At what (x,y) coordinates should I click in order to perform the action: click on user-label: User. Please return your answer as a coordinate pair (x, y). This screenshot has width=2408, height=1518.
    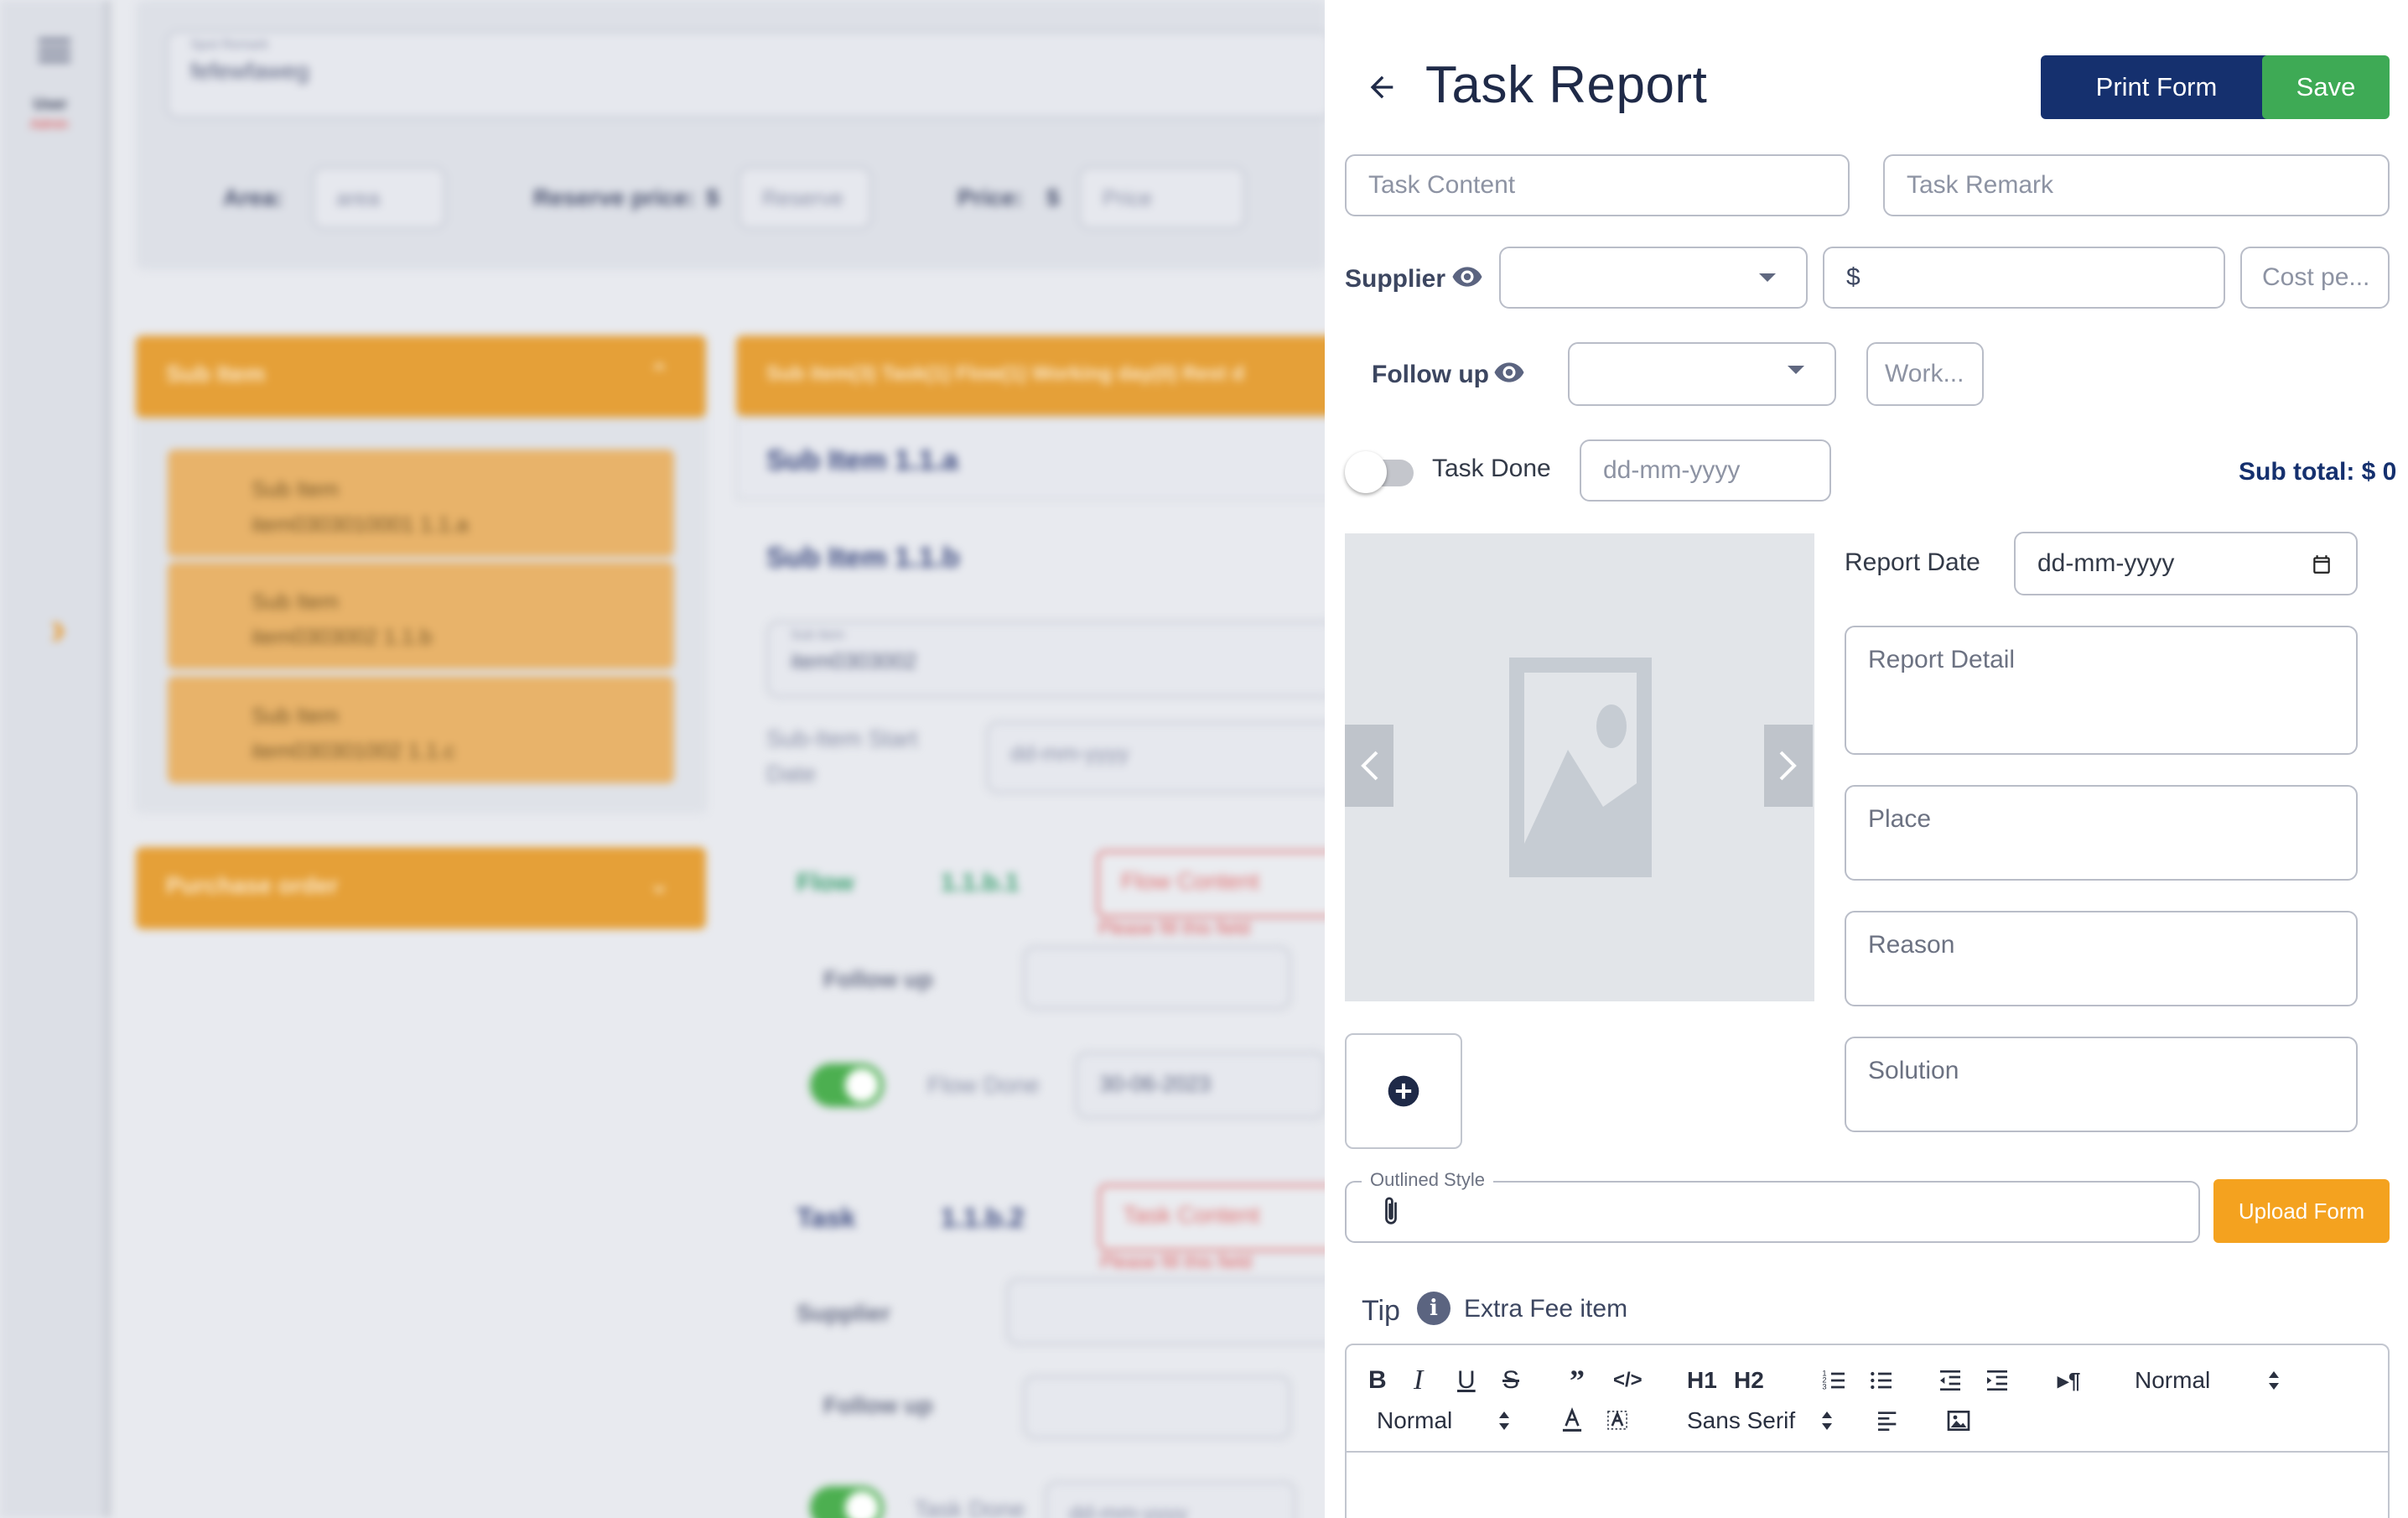
    Looking at the image, I should click on (51, 104).